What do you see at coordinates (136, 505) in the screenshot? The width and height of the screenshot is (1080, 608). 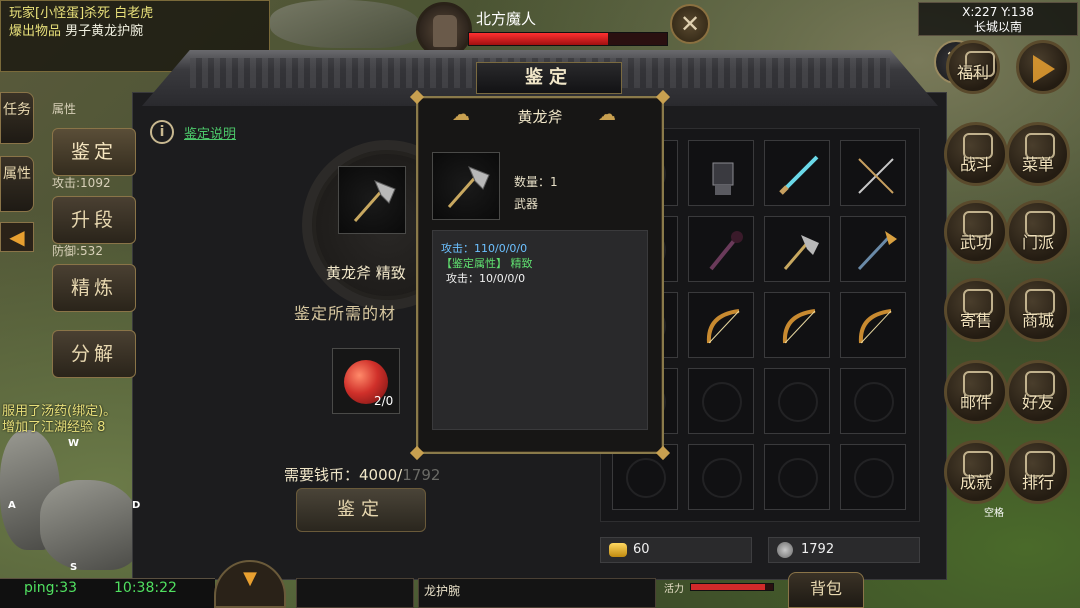 I see `compass-d: D` at bounding box center [136, 505].